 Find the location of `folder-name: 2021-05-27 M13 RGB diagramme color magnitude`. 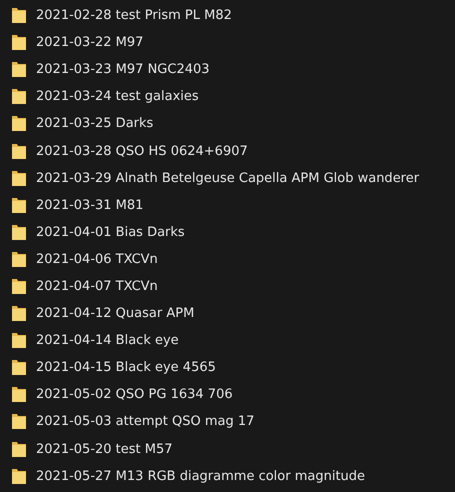

folder-name: 2021-05-27 M13 RGB diagramme color magnitude is located at coordinates (201, 476).